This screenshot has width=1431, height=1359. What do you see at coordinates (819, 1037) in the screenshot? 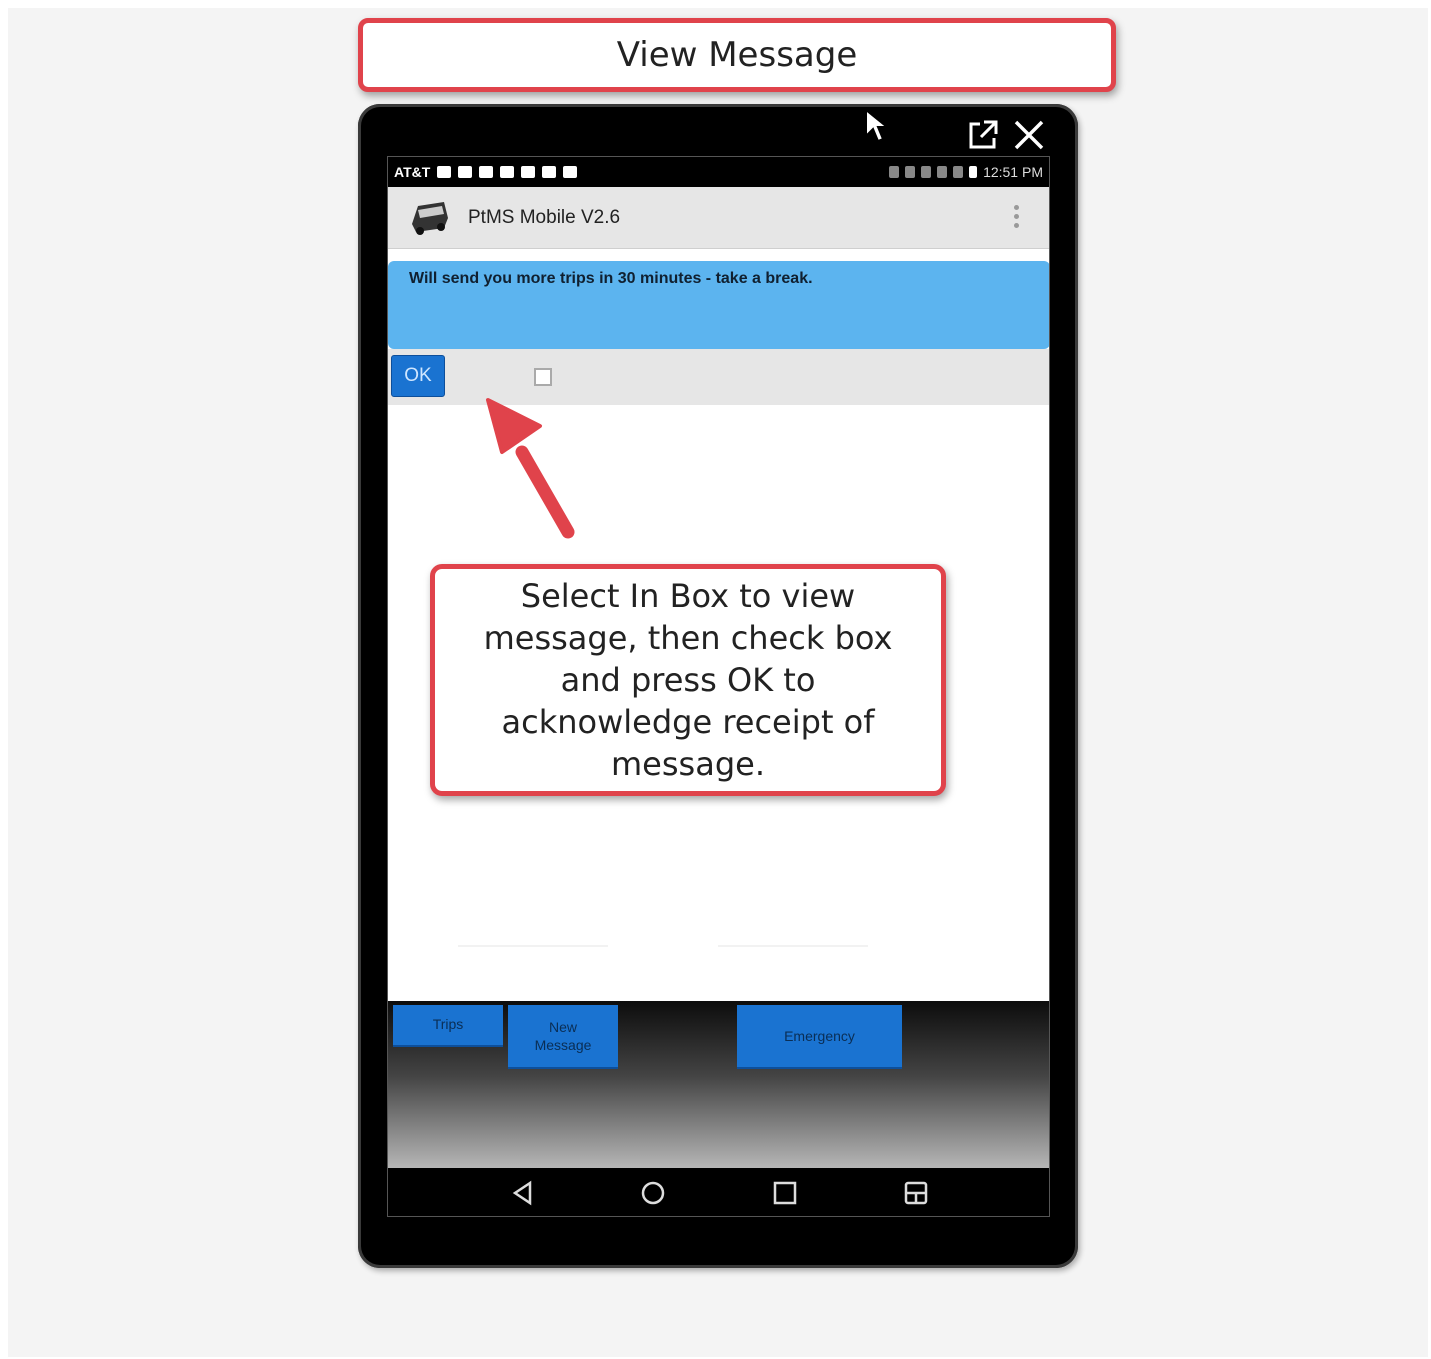
I see `emergency-button: Emergency` at bounding box center [819, 1037].